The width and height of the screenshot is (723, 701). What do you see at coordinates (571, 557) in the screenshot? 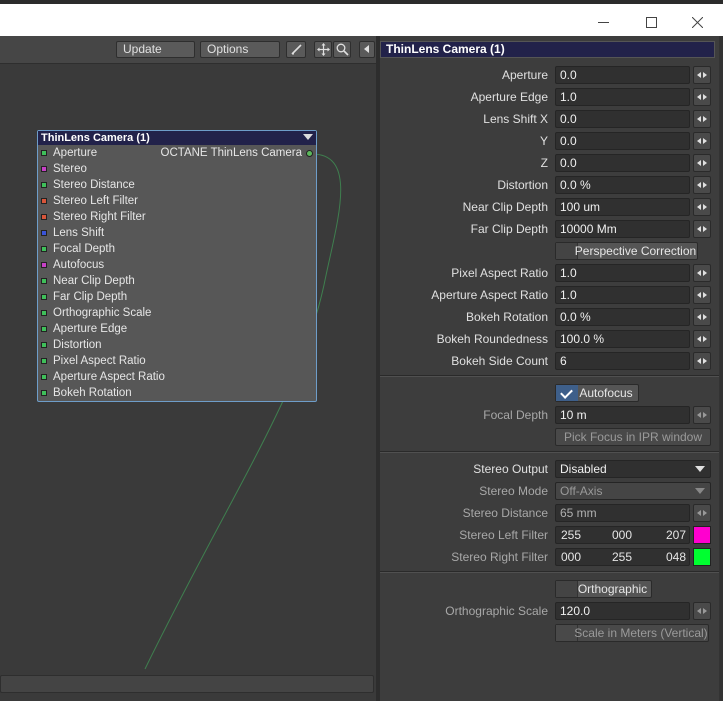
I see `stereo-right-r: 000` at bounding box center [571, 557].